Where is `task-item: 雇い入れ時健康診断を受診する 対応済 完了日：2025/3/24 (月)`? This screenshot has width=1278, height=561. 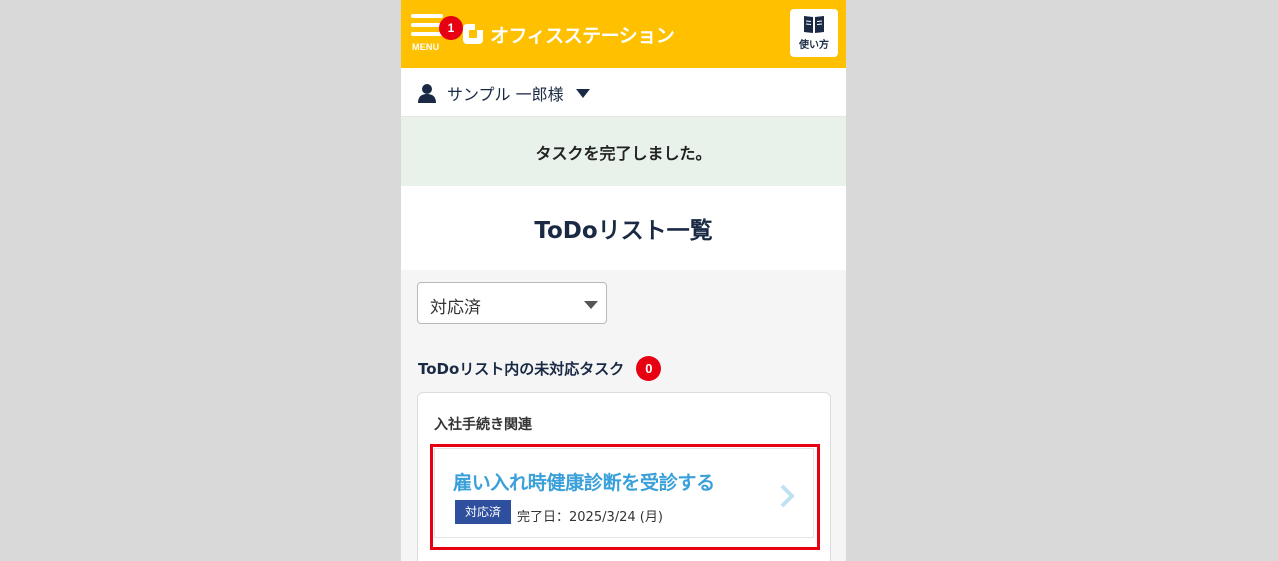 task-item: 雇い入れ時健康診断を受診する 対応済 完了日：2025/3/24 (月) is located at coordinates (624, 493).